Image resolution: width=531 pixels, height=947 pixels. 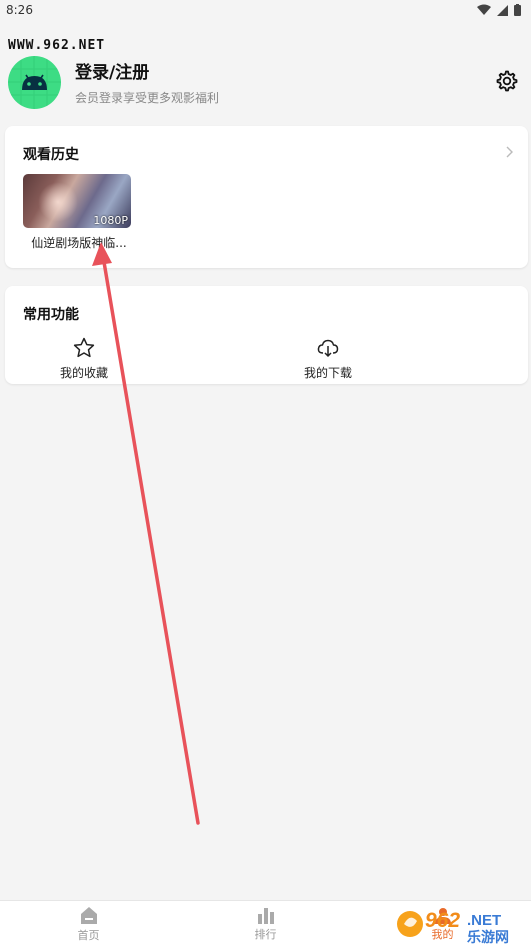 I want to click on logo-number: 962, so click(x=442, y=920).